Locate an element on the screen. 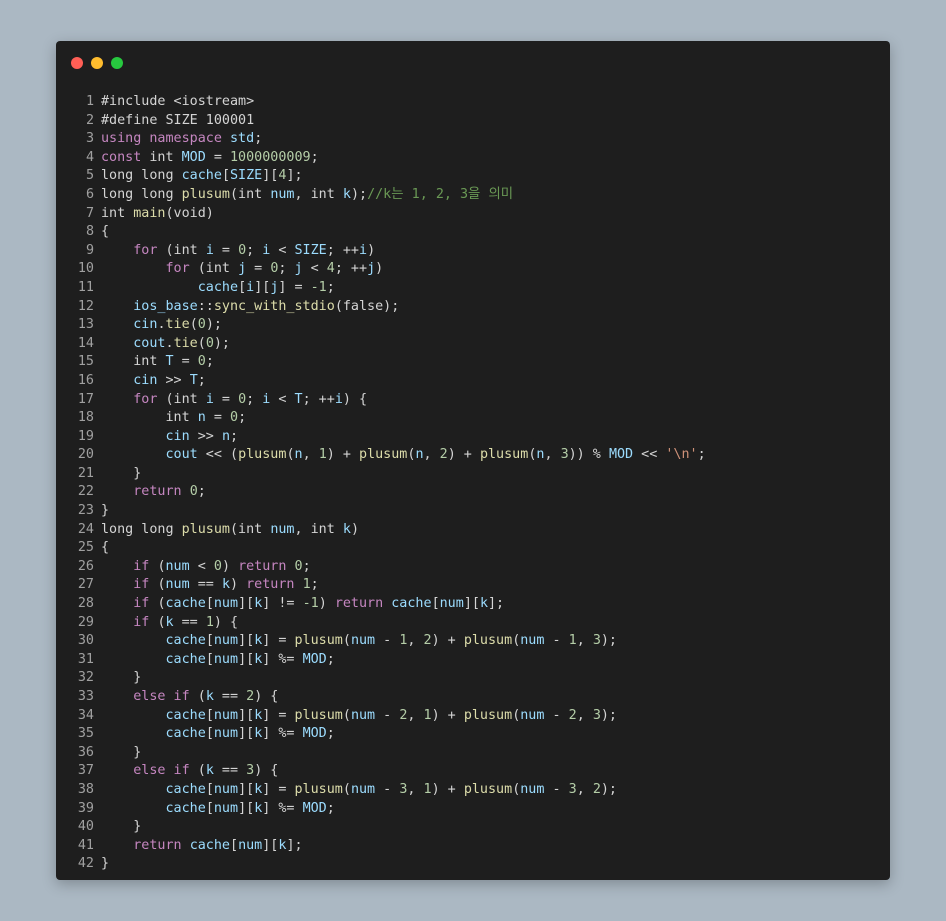 The image size is (946, 921). line-number: 17 is located at coordinates (85, 399).